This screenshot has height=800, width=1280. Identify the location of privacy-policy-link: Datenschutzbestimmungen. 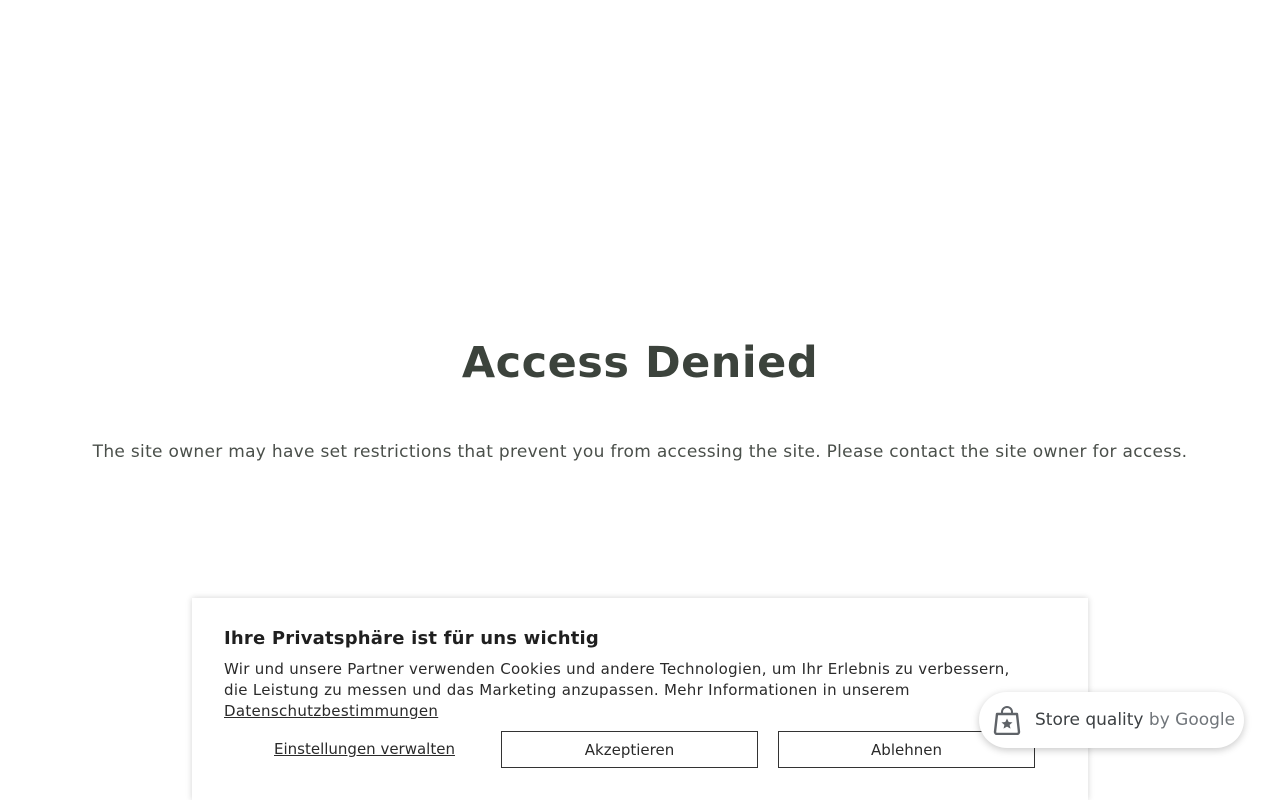
(331, 711).